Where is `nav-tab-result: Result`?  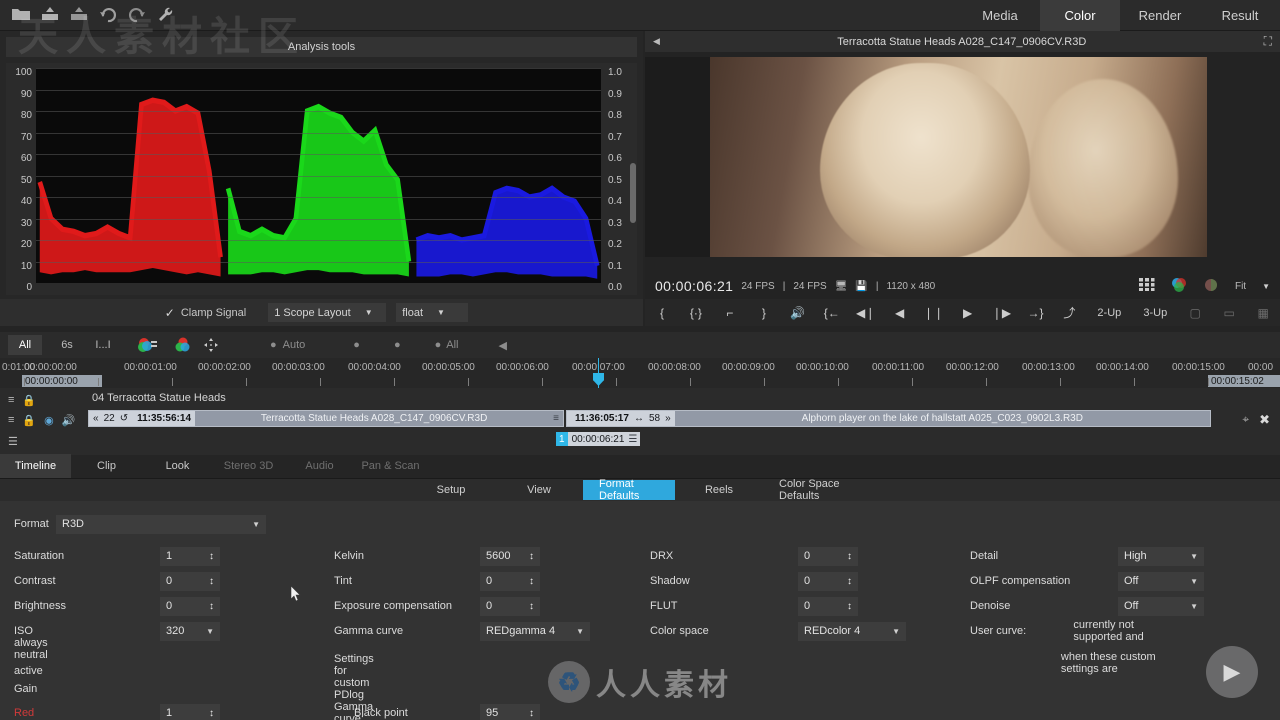
nav-tab-result: Result is located at coordinates (1240, 15).